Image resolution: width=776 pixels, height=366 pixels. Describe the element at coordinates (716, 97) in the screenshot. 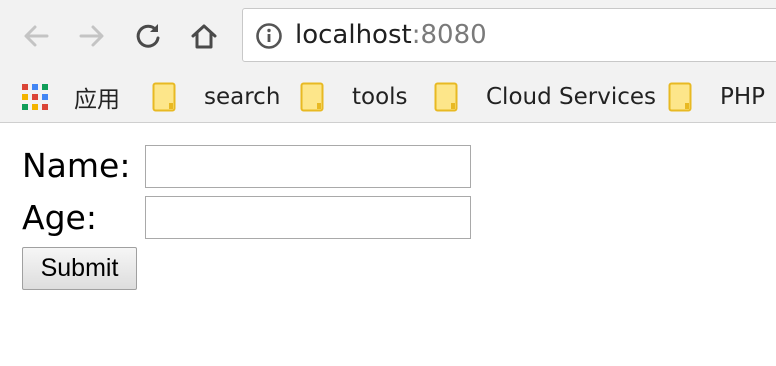

I see `bookmark-php: PHP` at that location.